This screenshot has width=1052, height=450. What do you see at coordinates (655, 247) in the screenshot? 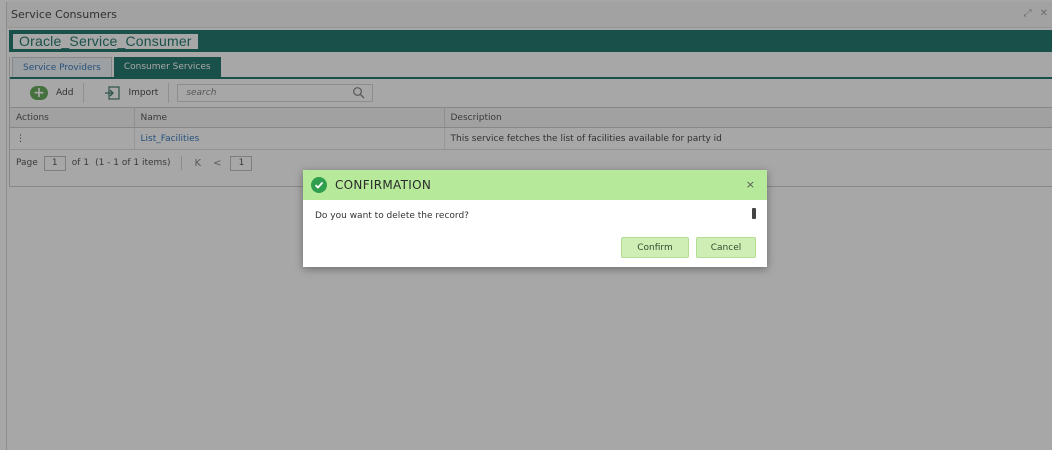
I see `confirm-button: Confirm` at bounding box center [655, 247].